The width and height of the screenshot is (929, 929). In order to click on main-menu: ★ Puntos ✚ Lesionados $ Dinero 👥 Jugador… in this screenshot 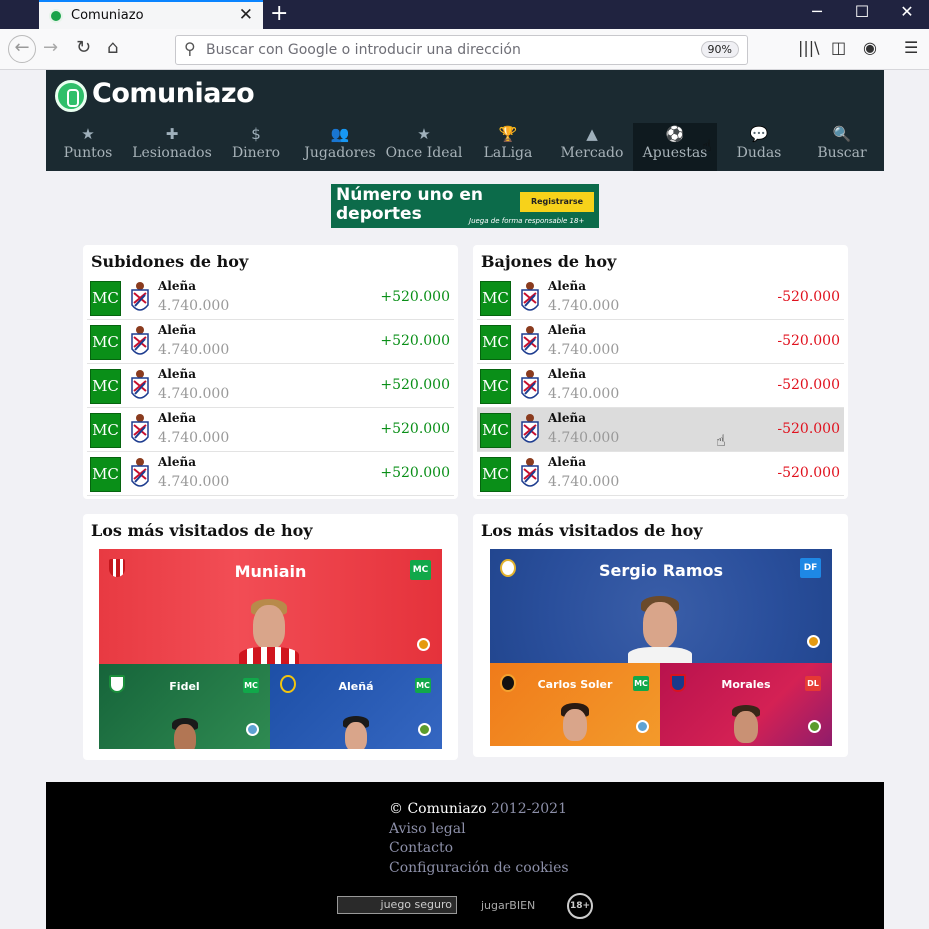, I will do `click(465, 147)`.